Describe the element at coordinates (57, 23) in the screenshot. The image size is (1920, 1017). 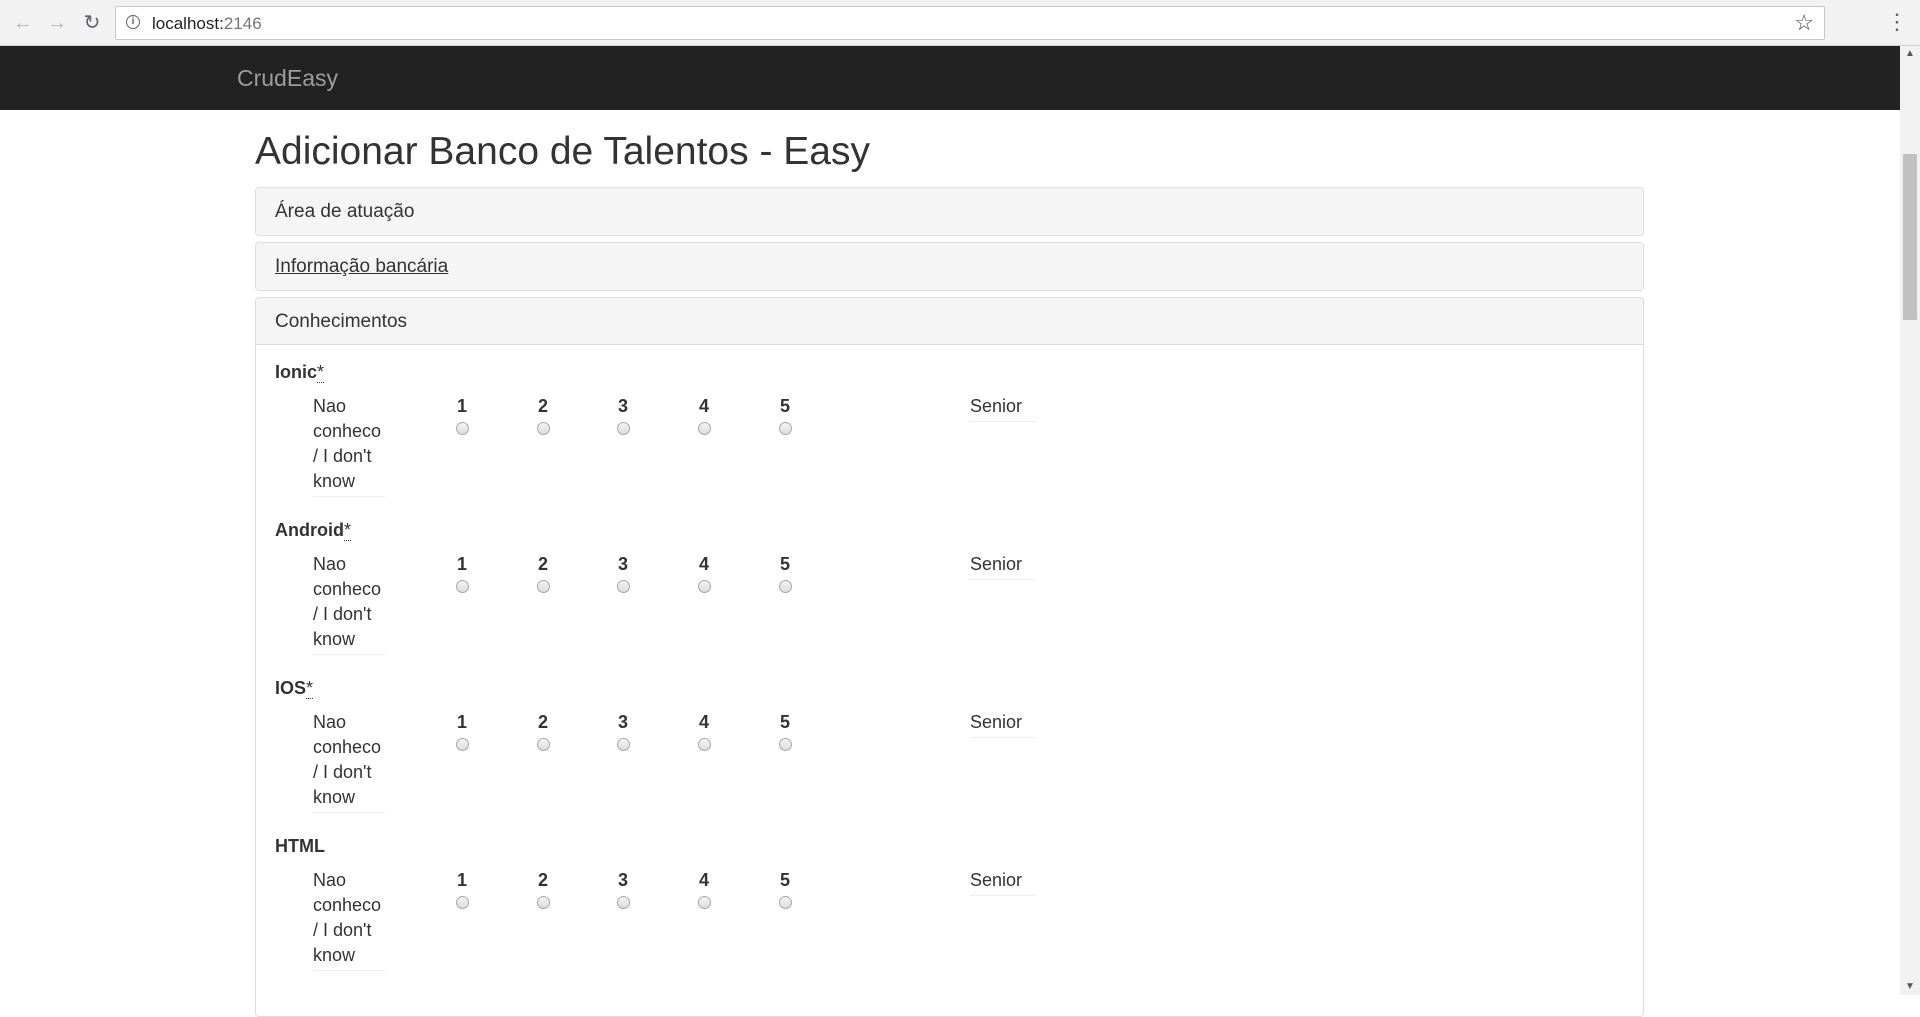
I see `forward-arrow-icon: →` at that location.